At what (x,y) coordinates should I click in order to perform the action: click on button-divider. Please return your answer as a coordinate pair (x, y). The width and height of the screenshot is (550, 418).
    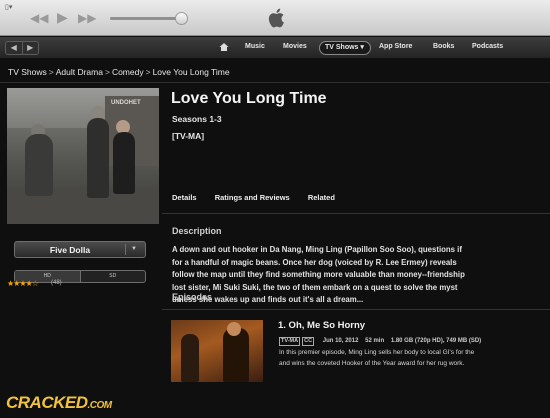
    Looking at the image, I should click on (125, 249).